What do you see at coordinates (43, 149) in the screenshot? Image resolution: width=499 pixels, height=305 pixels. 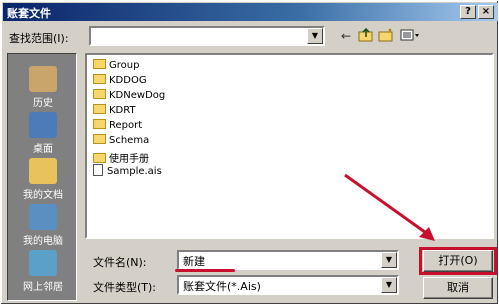 I see `place-label: 桌面` at bounding box center [43, 149].